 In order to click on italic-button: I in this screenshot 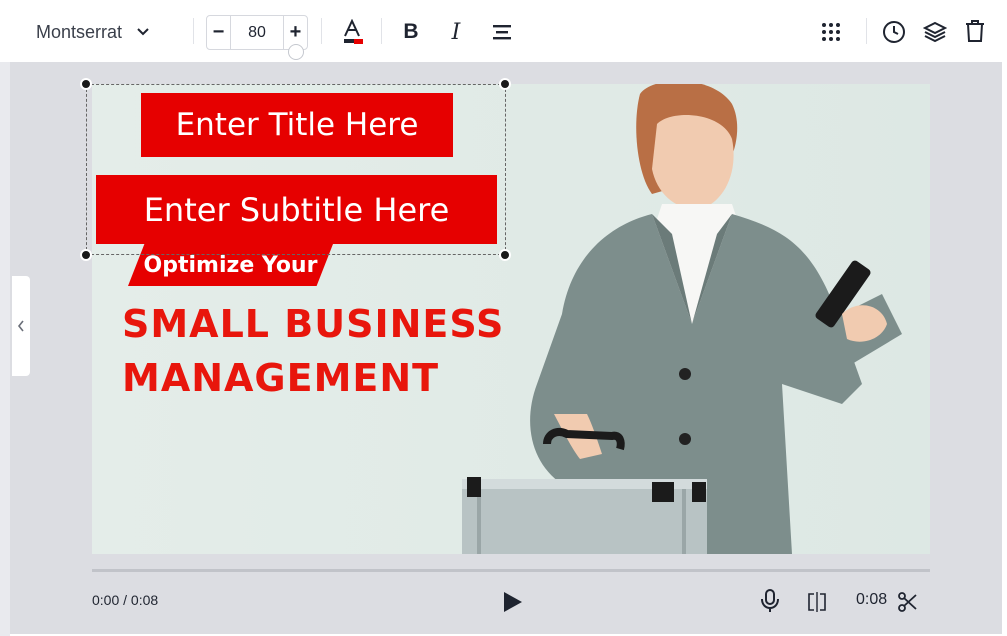, I will do `click(456, 32)`.